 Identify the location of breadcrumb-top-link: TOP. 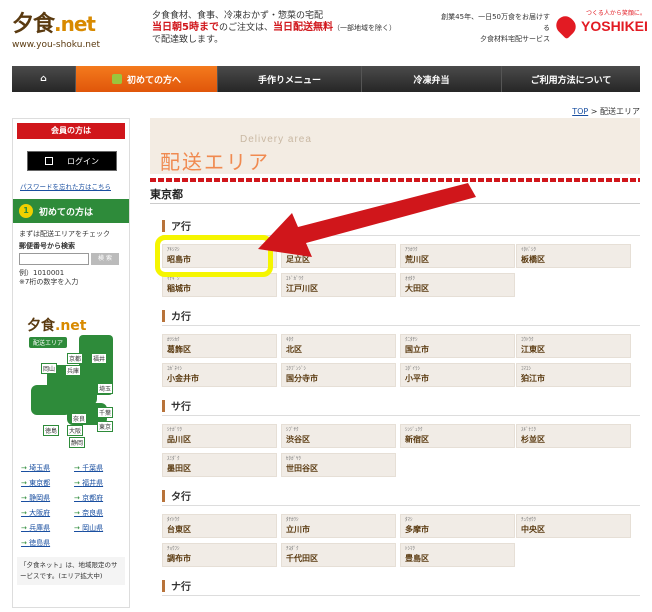
(580, 111).